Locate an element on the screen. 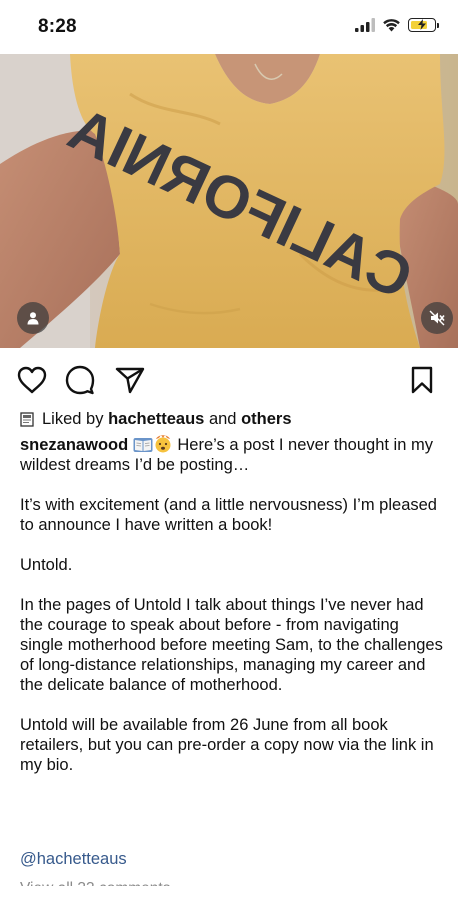 The image size is (458, 900). exploding-head-emoji-icon is located at coordinates (163, 444).